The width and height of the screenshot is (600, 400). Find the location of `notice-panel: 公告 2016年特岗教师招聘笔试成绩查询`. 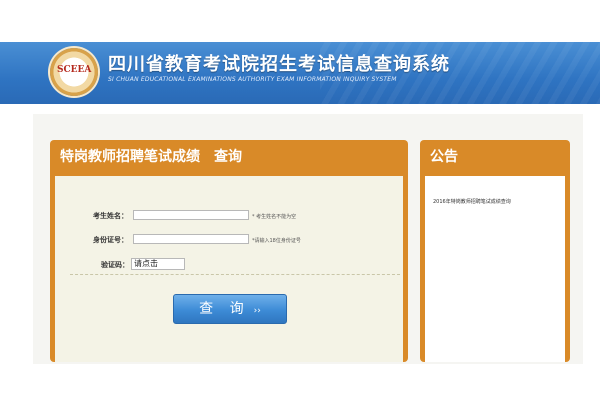

notice-panel: 公告 2016年特岗教师招聘笔试成绩查询 is located at coordinates (495, 251).